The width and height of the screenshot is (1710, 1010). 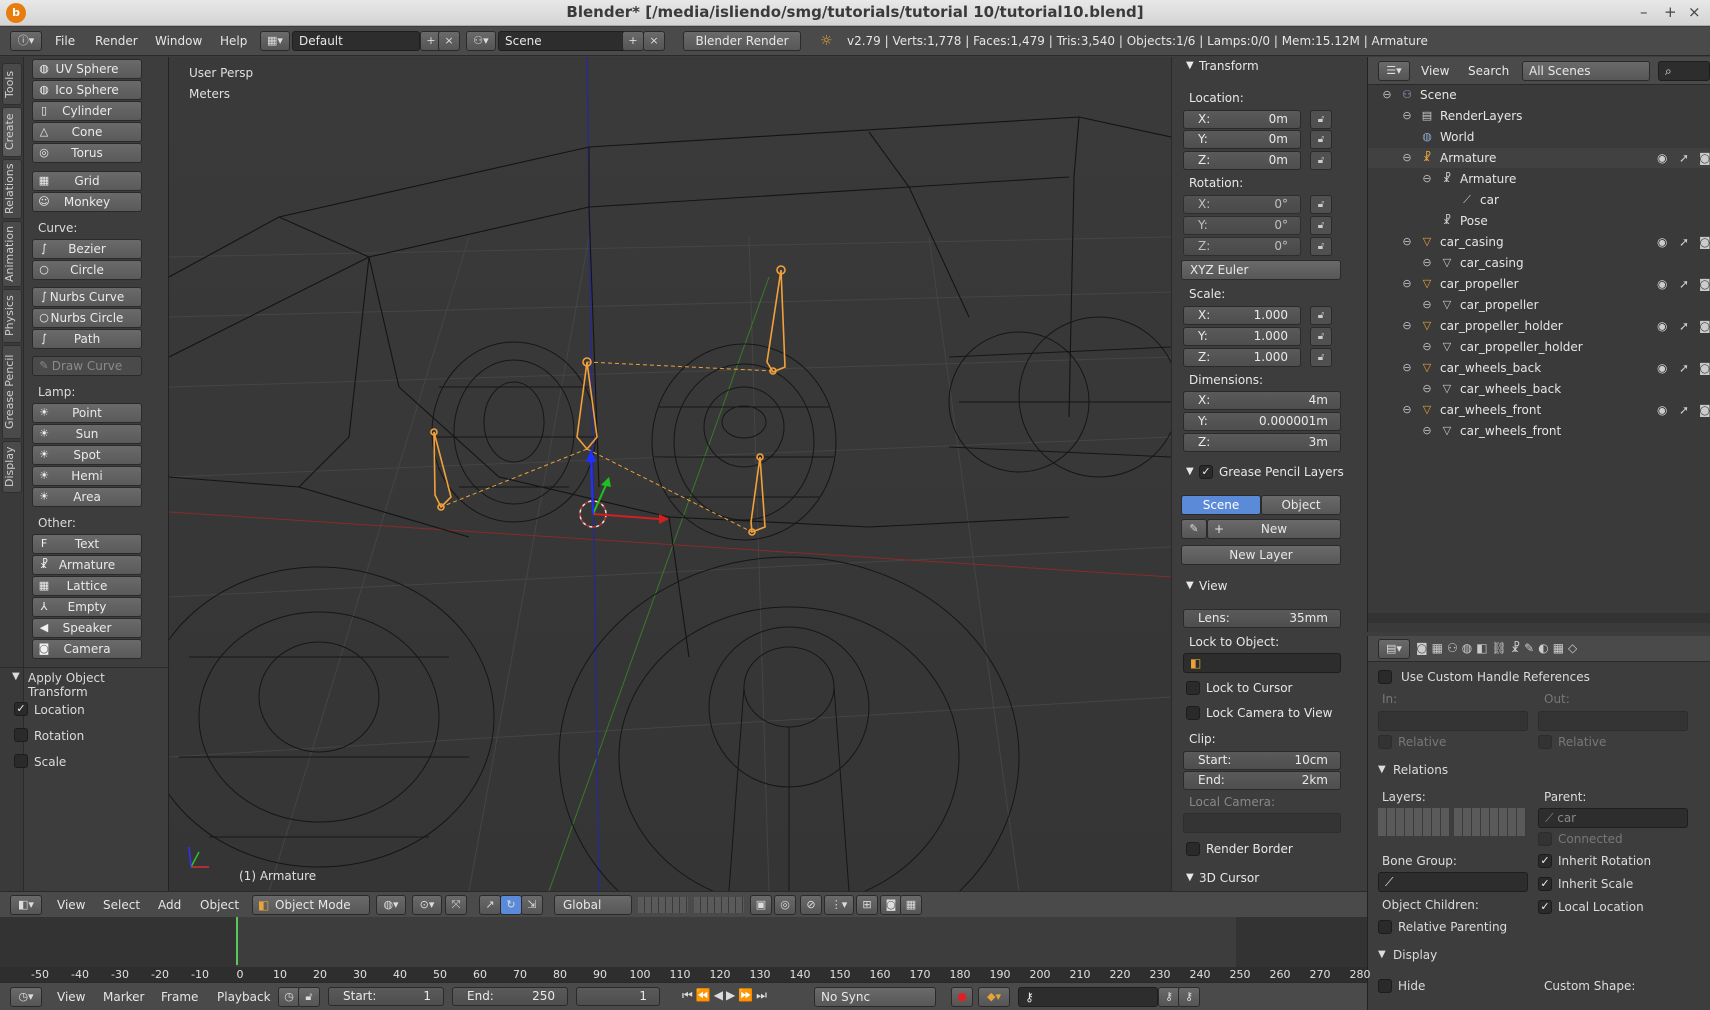 I want to click on scene-icon: ⚇▾, so click(x=481, y=41).